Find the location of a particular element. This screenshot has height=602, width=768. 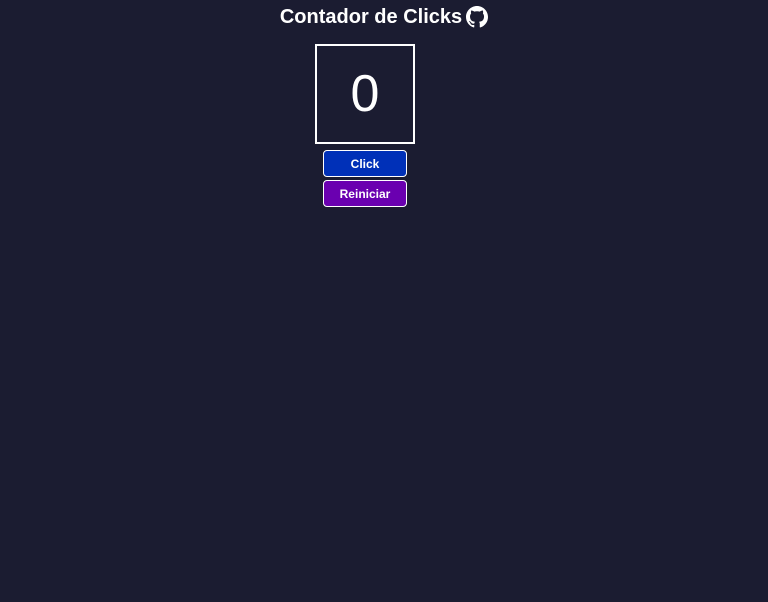

header: Contador de Clicks is located at coordinates (384, 17).